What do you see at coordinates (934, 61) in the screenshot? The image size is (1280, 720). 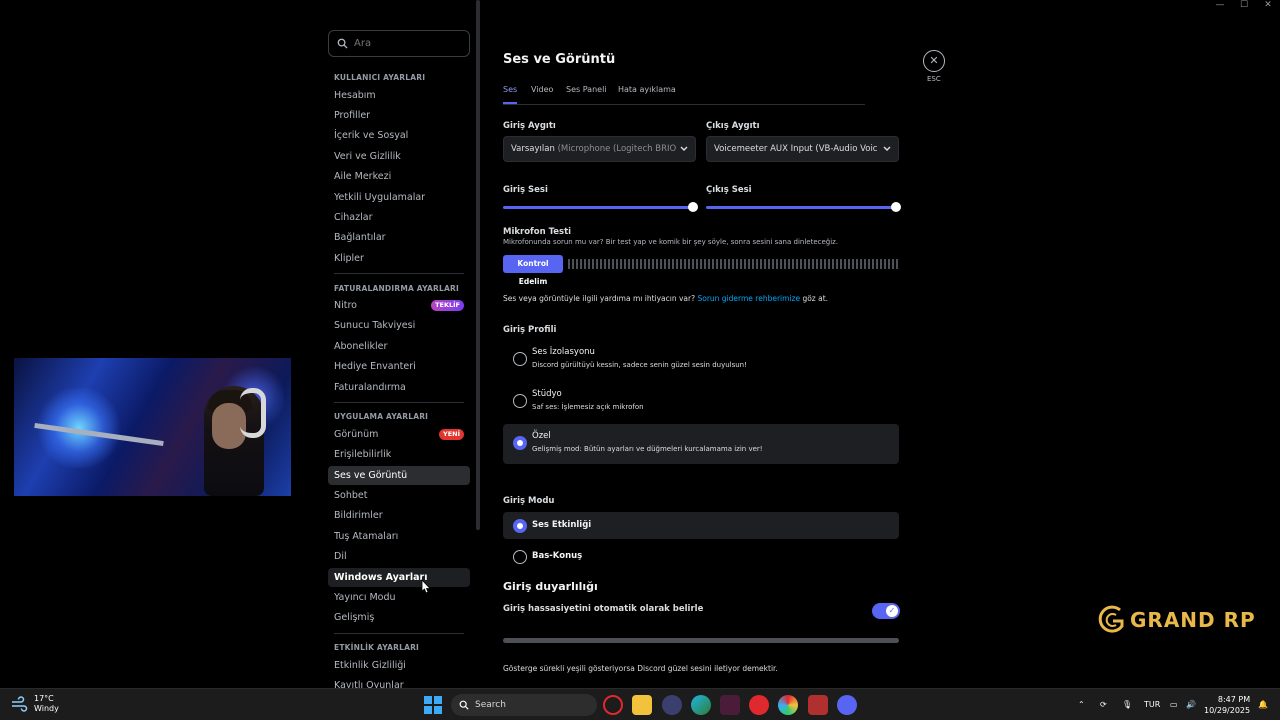 I see `close-settings-button: ✕` at bounding box center [934, 61].